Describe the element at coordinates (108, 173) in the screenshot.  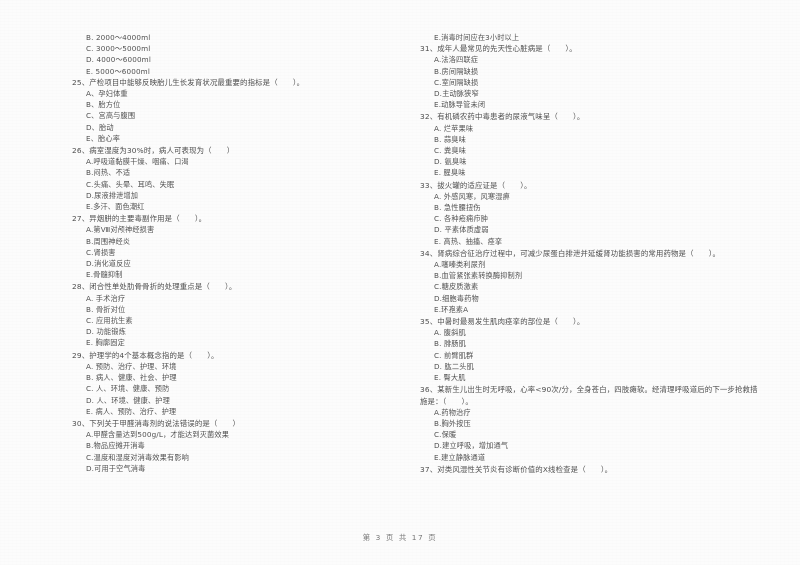
I see `option-line: B.闷热、不适` at that location.